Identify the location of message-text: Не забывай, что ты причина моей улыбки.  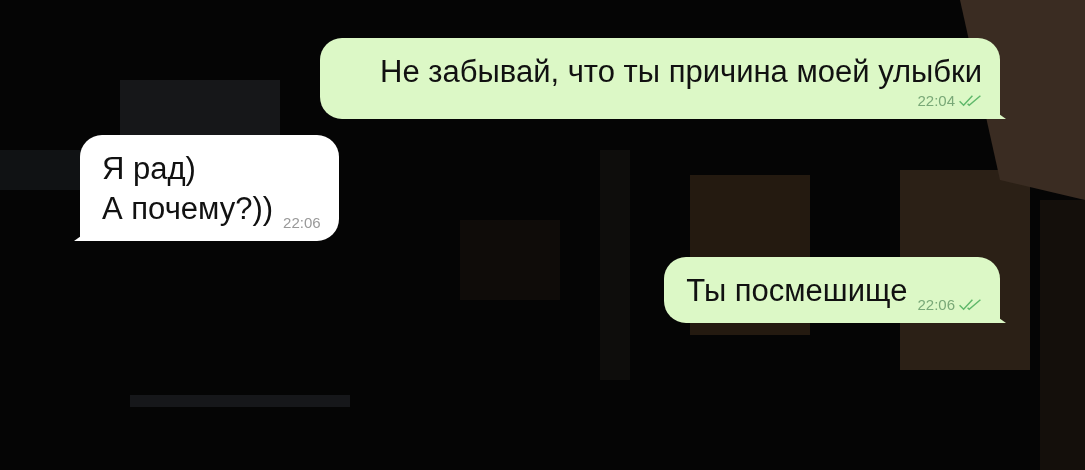
(681, 72).